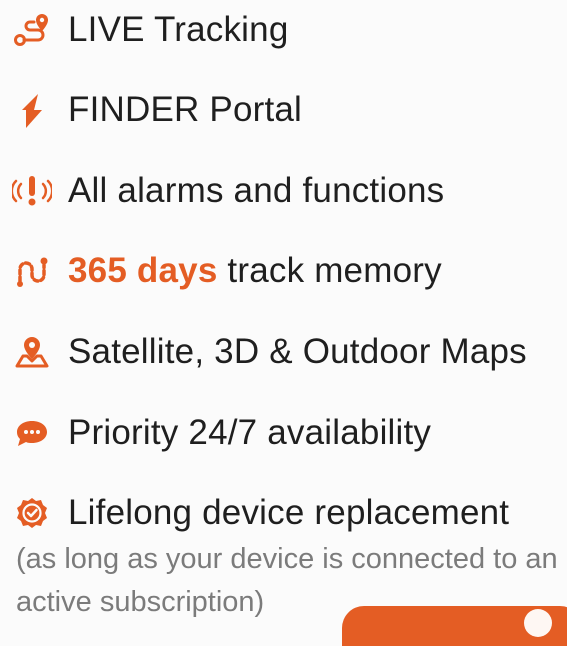  I want to click on feature-availability: Priority 24/7 availability, so click(283, 437).